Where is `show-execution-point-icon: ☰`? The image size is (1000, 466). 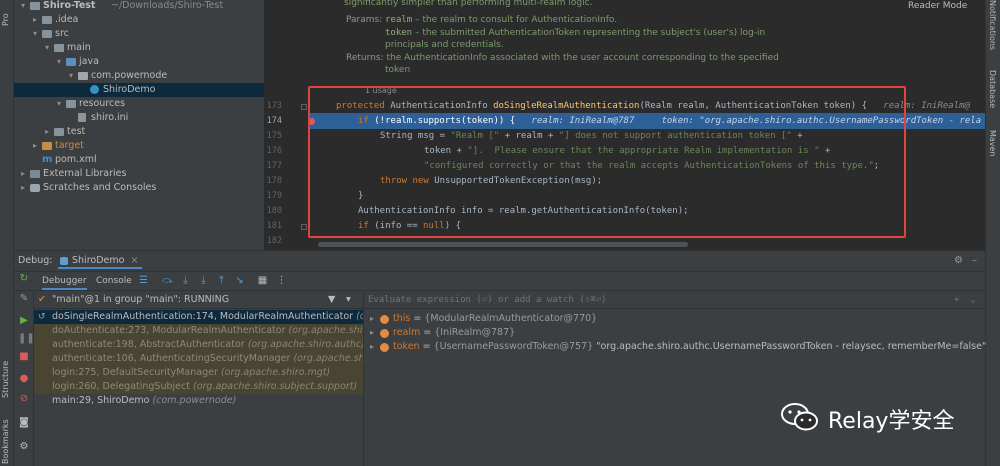 show-execution-point-icon: ☰ is located at coordinates (143, 280).